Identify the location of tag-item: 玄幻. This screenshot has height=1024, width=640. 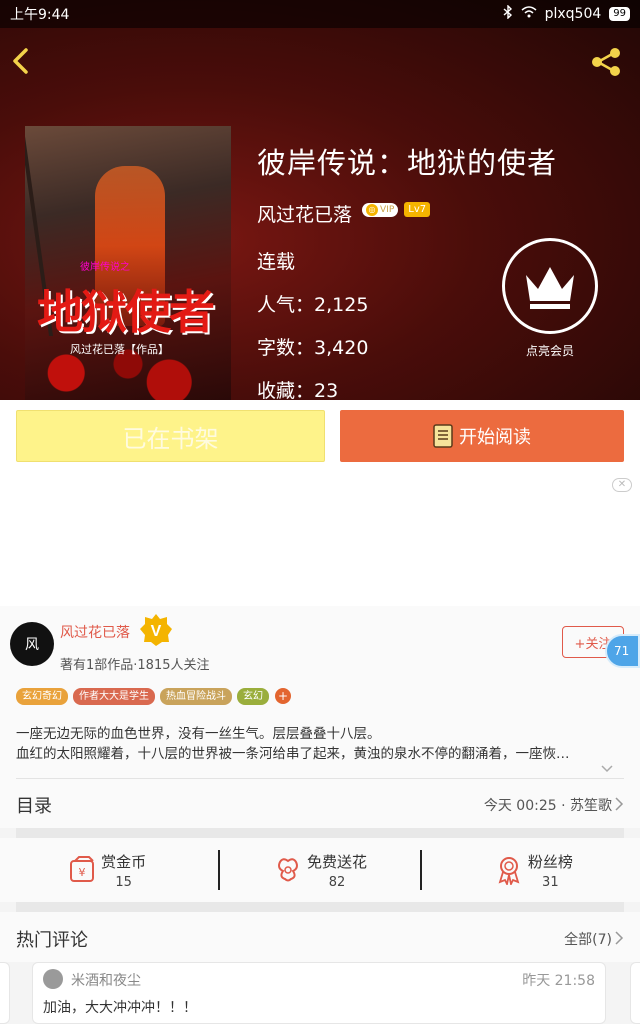
(253, 696).